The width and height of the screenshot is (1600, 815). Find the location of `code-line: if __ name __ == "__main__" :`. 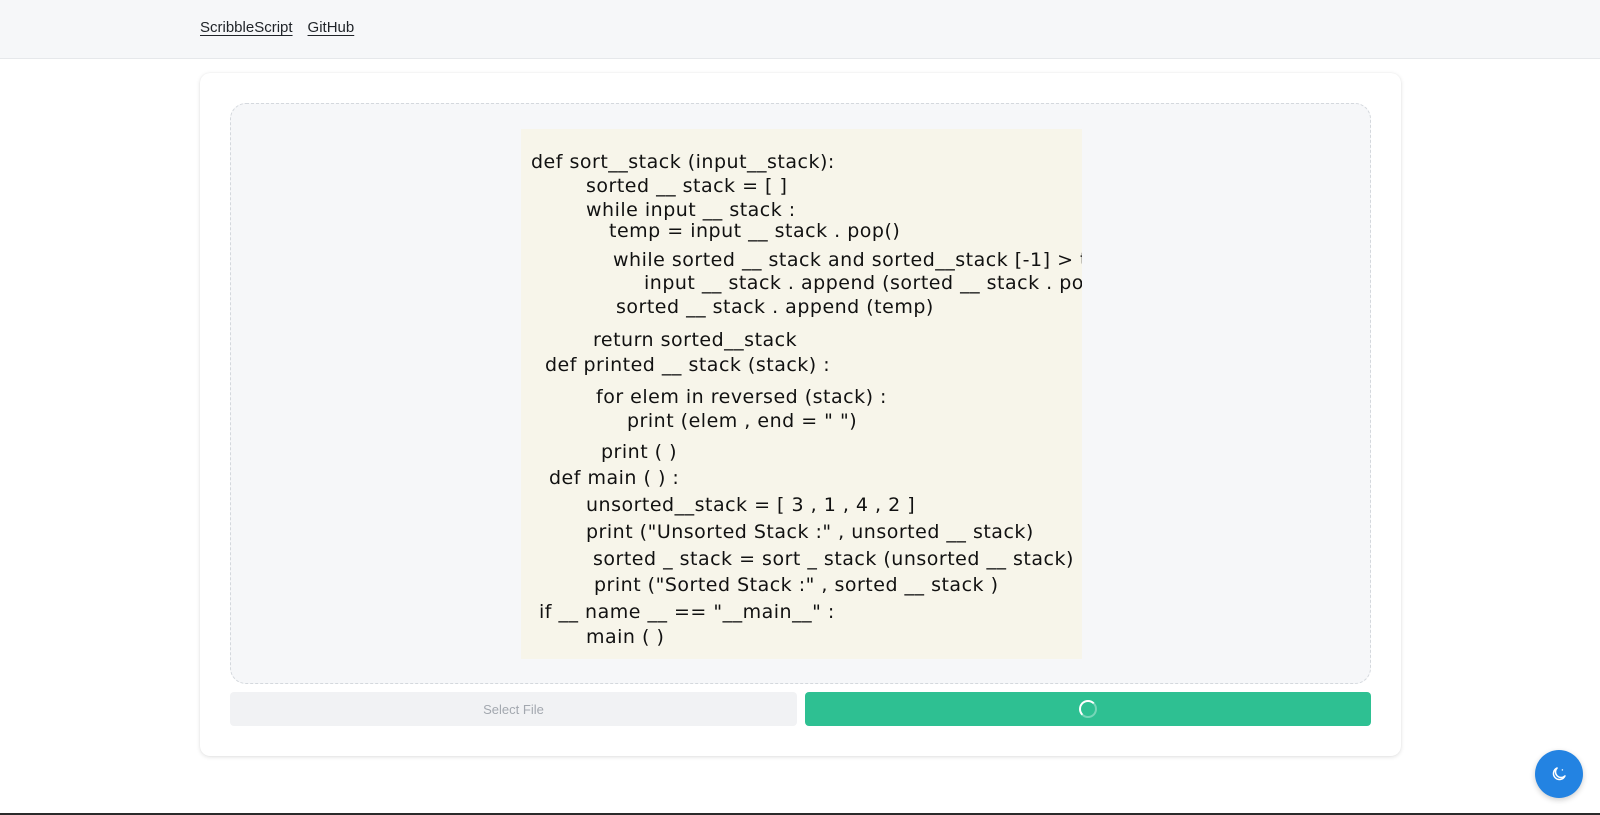

code-line: if __ name __ == "__main__" : is located at coordinates (687, 612).